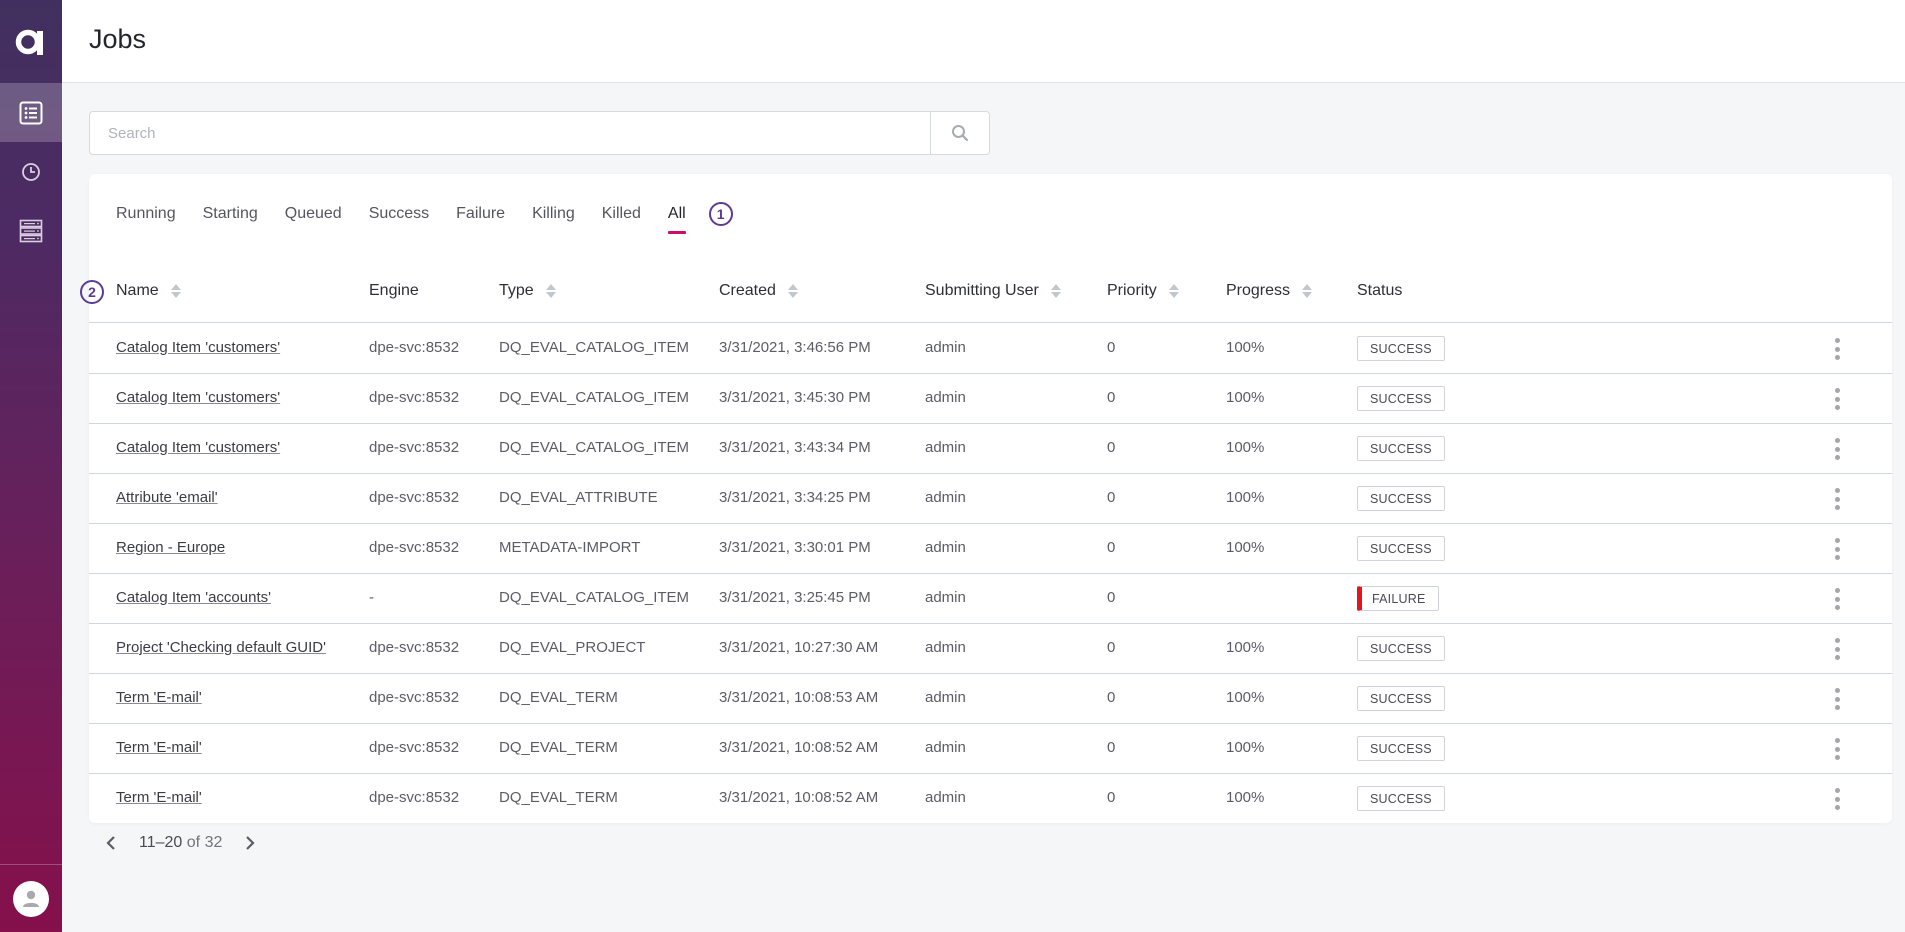 The height and width of the screenshot is (932, 1905). What do you see at coordinates (510, 133) in the screenshot?
I see `search-input` at bounding box center [510, 133].